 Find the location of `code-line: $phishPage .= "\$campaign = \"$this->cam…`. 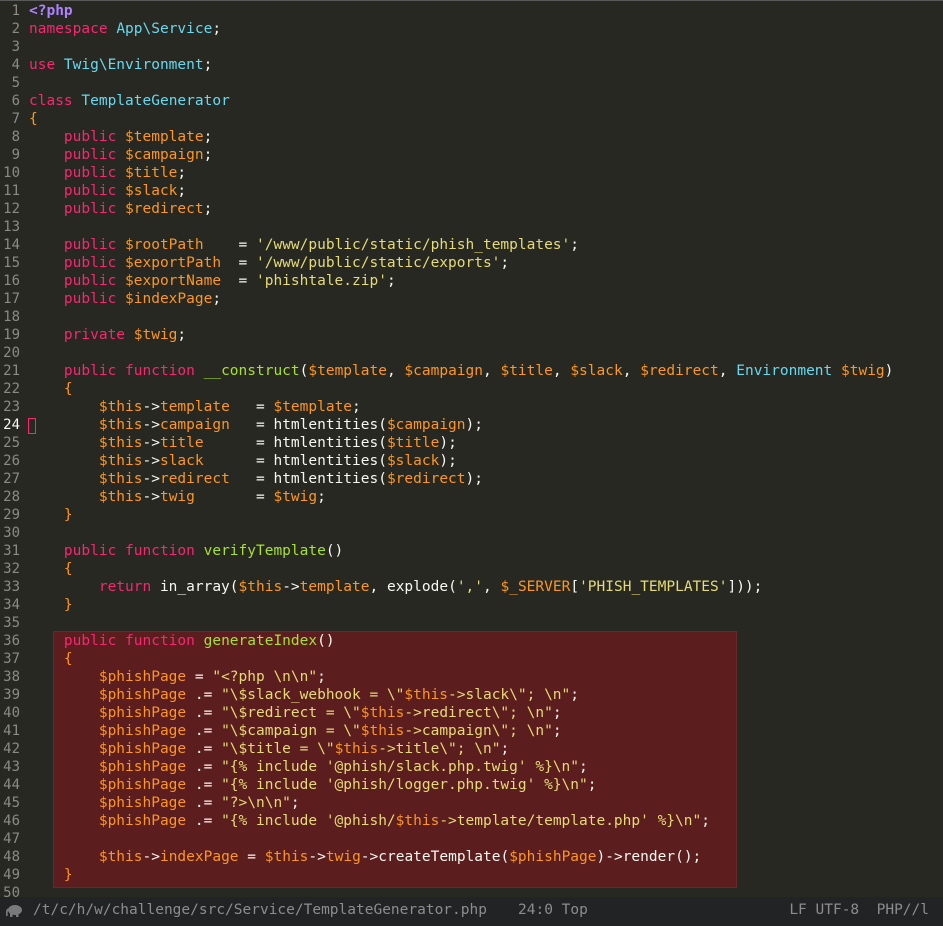

code-line: $phishPage .= "\$campaign = \"$this->cam… is located at coordinates (486, 731).